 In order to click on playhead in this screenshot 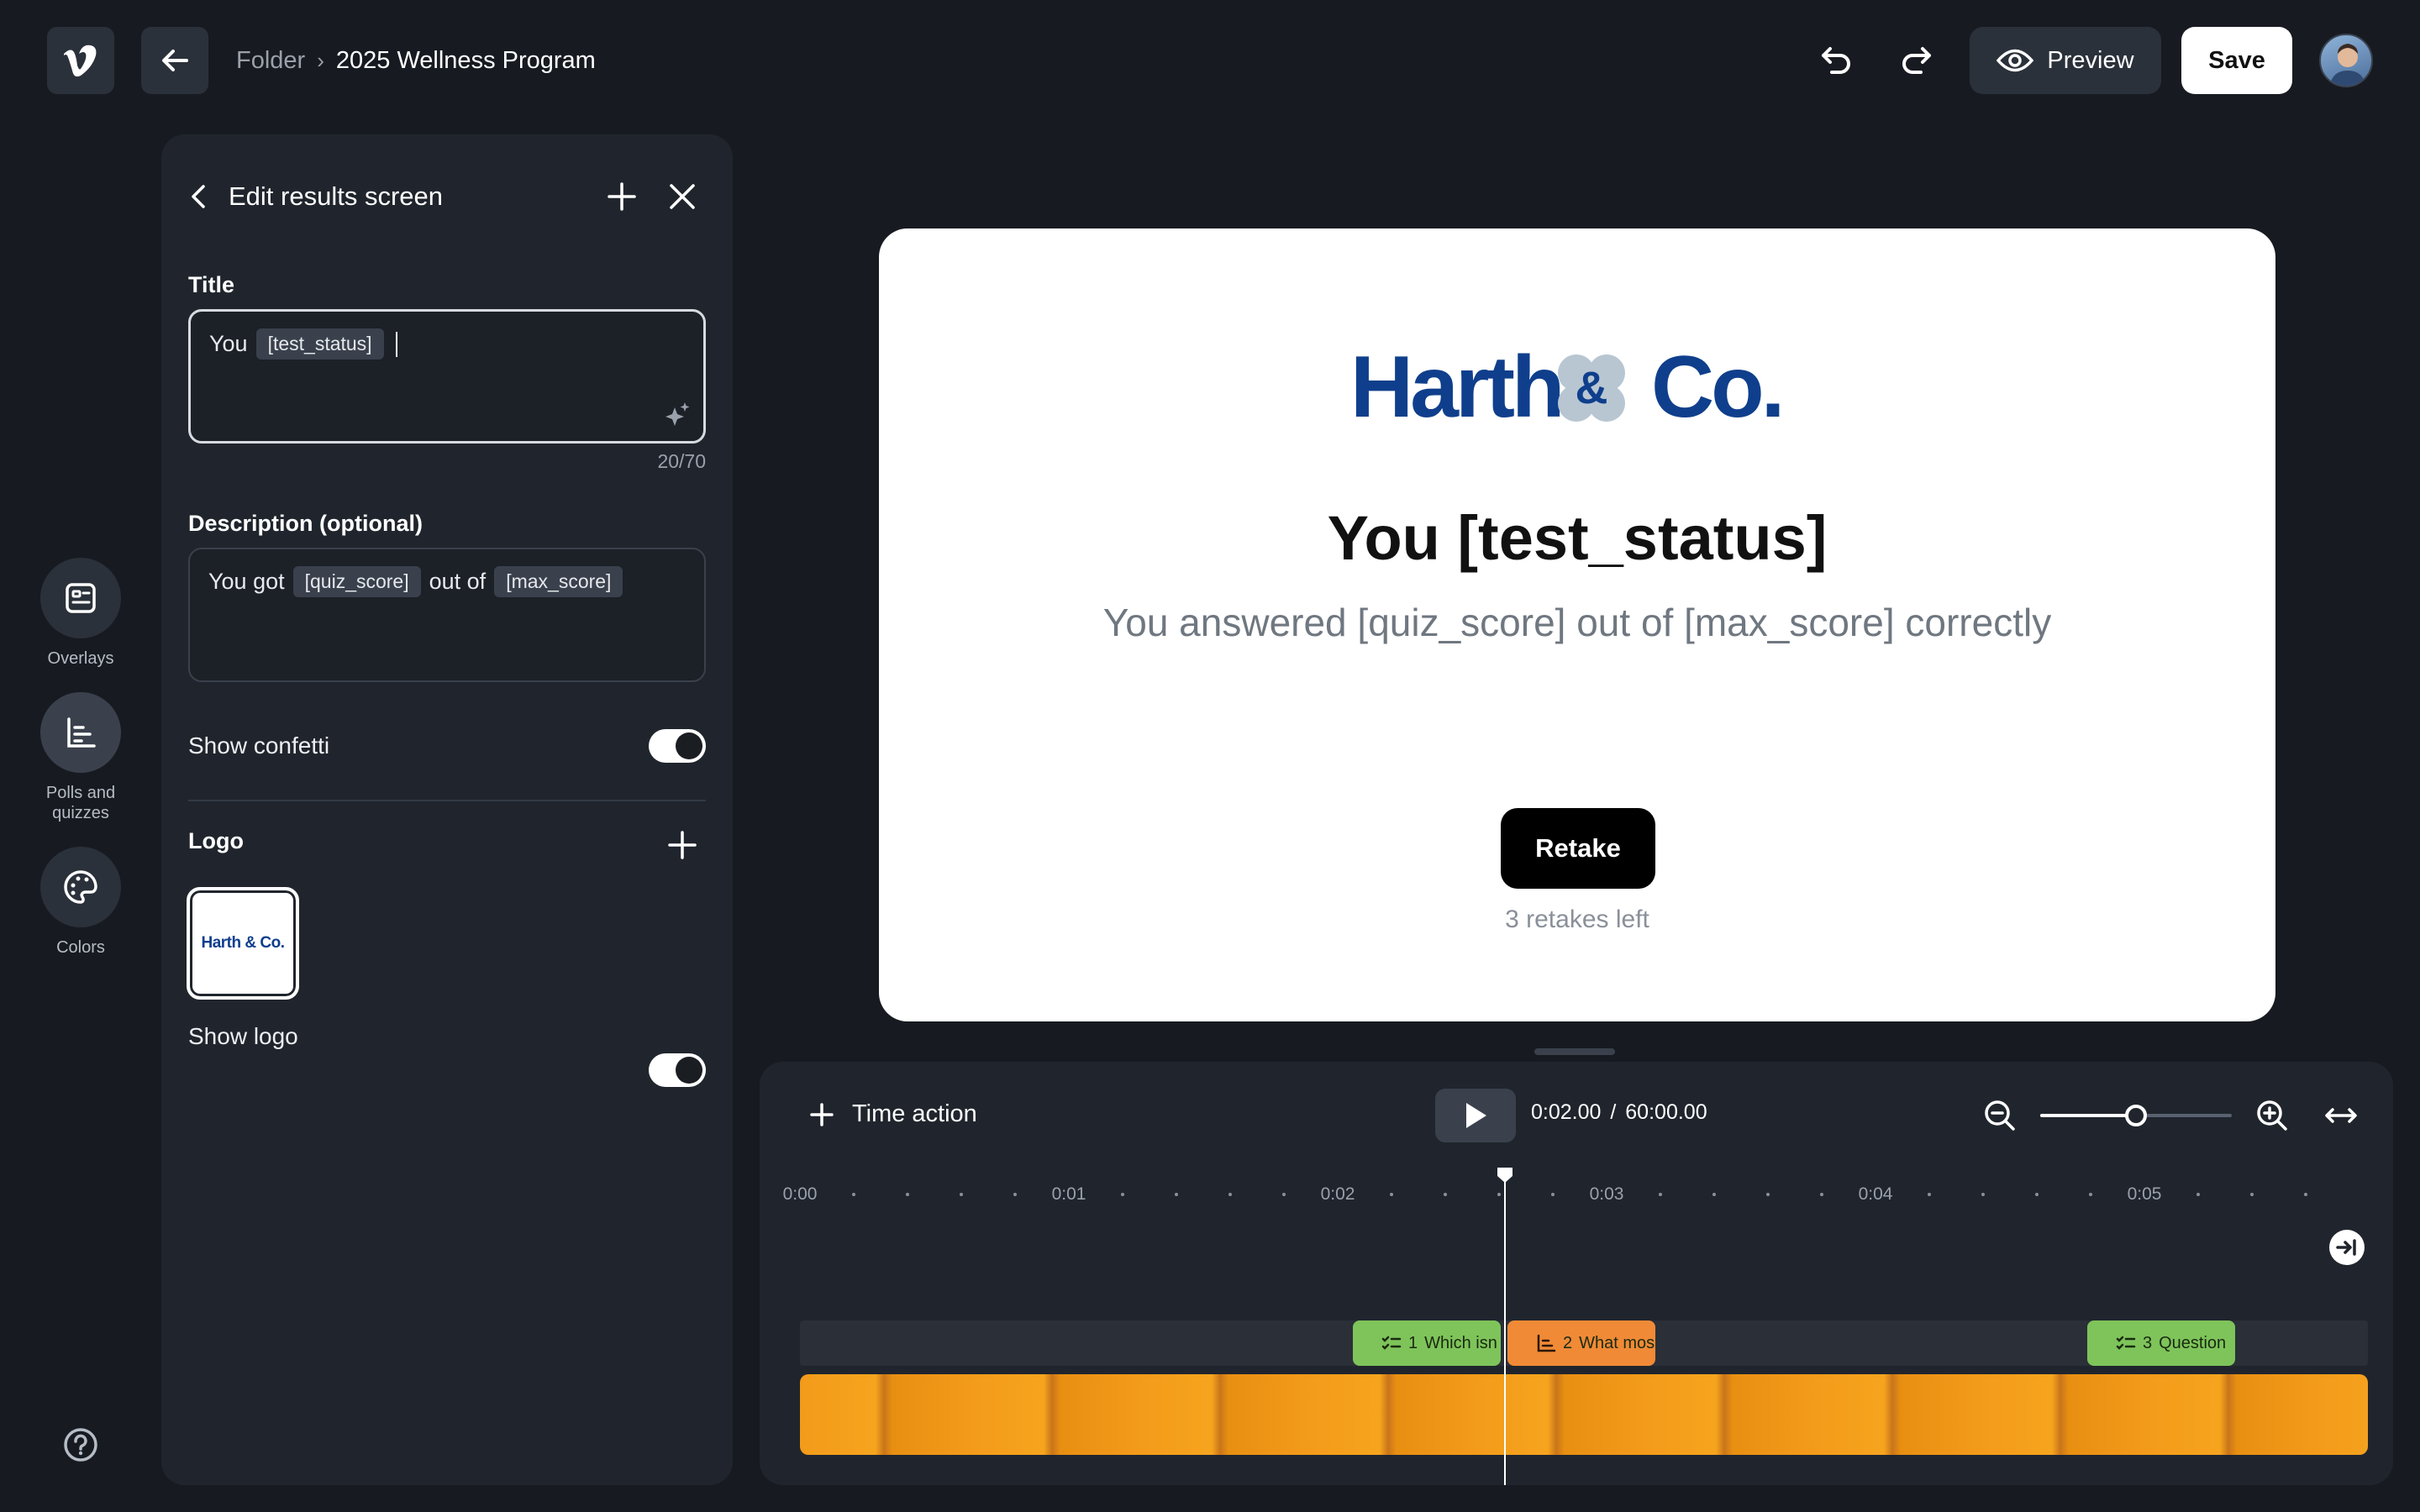, I will do `click(1505, 1330)`.